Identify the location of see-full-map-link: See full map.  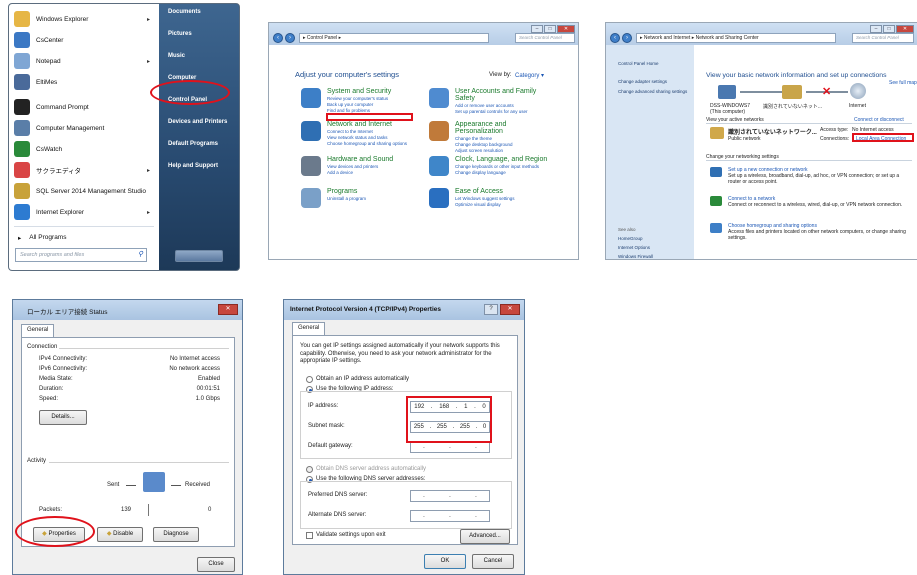
(903, 83).